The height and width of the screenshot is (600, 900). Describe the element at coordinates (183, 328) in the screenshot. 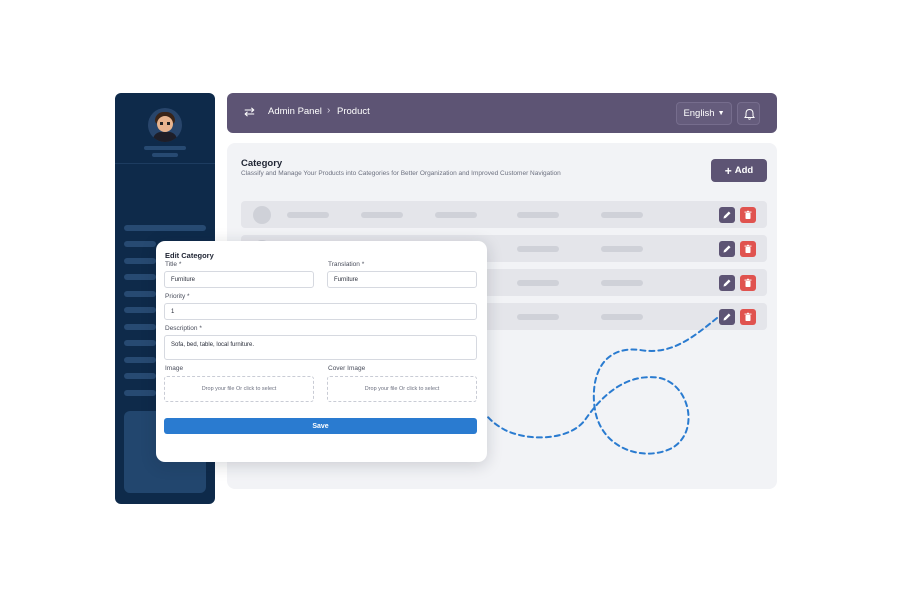

I see `description-label: Description *` at that location.